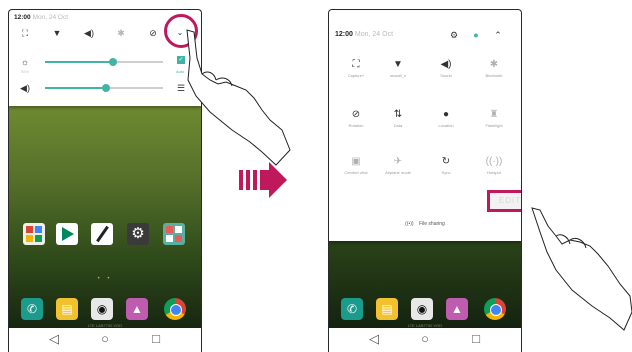 This screenshot has height=352, width=632. I want to click on tile-label: Rotation, so click(356, 125).